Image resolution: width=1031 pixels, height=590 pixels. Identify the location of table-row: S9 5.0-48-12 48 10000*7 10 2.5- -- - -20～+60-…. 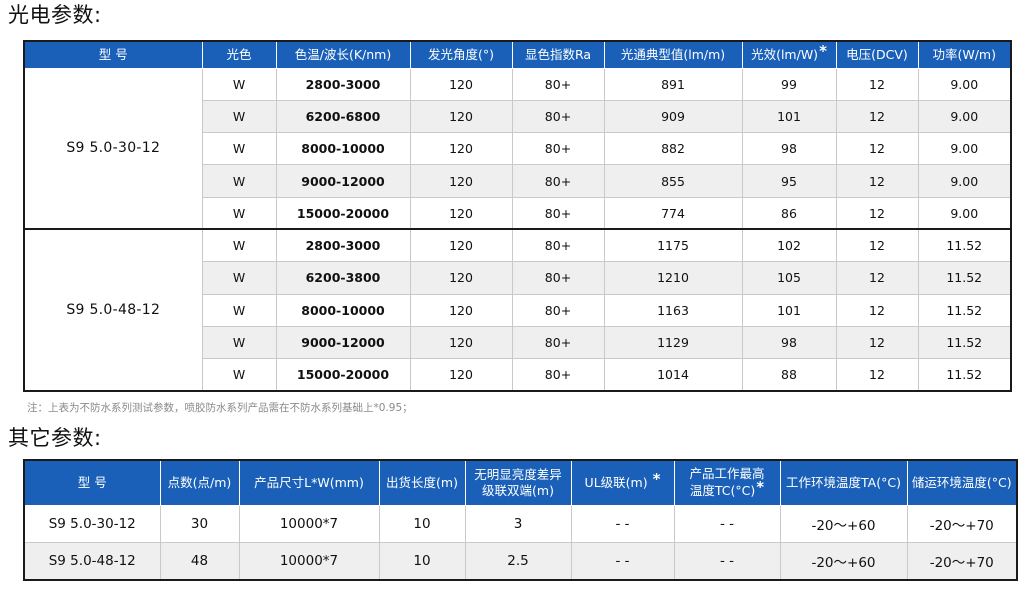
(520, 561).